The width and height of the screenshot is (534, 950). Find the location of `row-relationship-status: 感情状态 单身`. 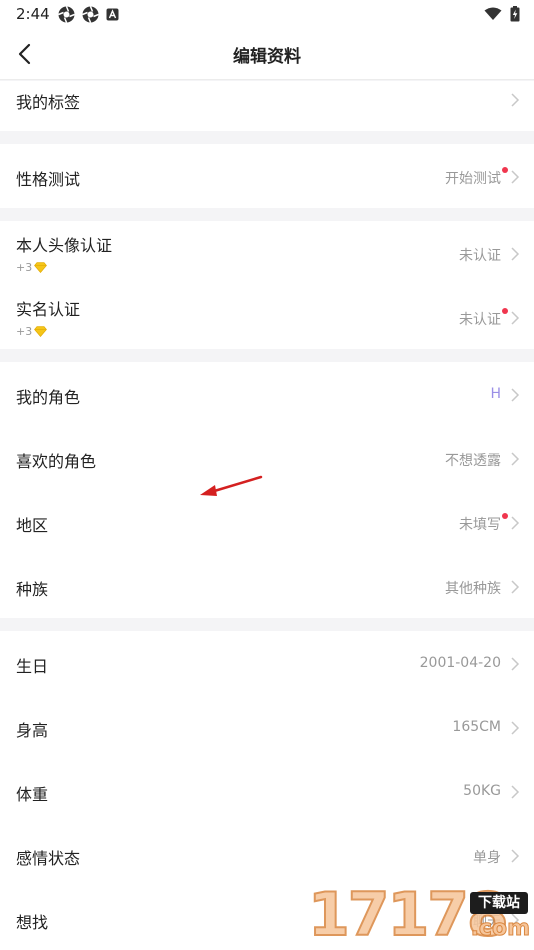

row-relationship-status: 感情状态 单身 is located at coordinates (267, 855).